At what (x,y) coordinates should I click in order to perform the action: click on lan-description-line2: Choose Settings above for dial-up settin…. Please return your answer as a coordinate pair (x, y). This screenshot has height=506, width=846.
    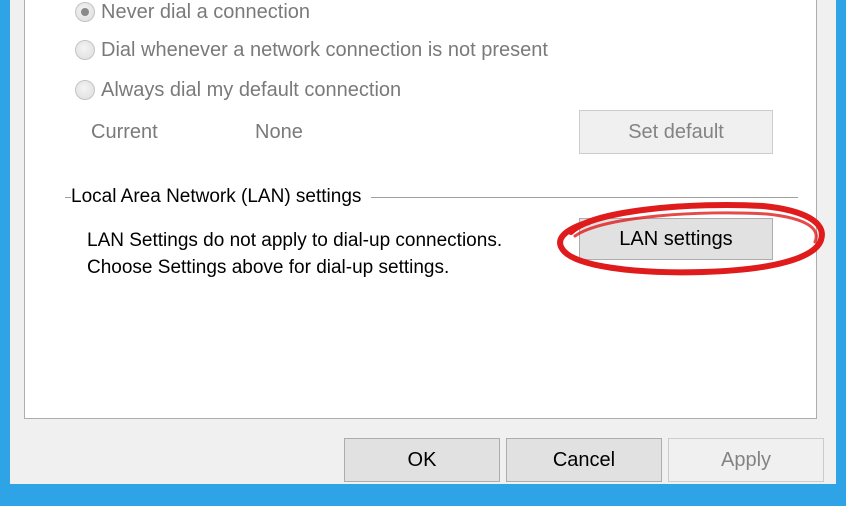
    Looking at the image, I should click on (268, 267).